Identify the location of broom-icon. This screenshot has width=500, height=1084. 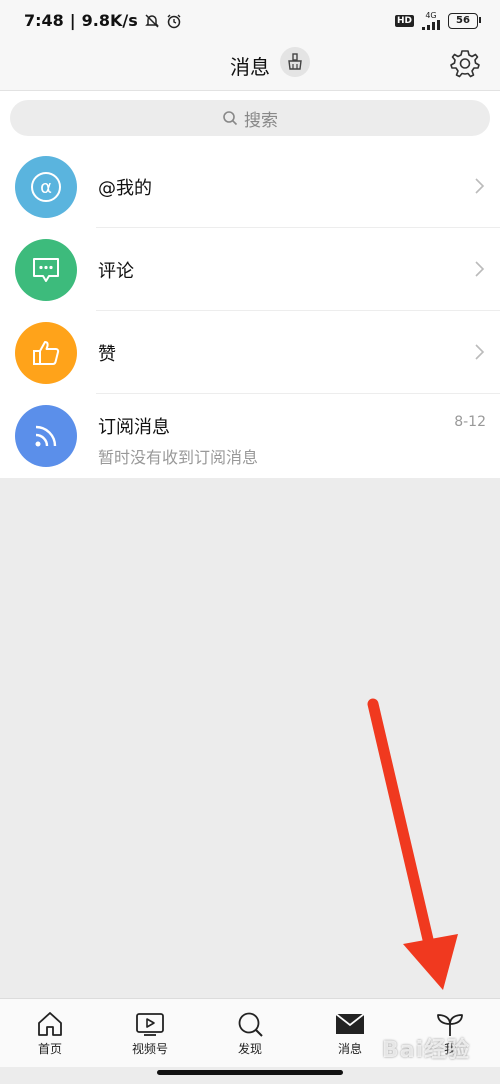
(295, 61).